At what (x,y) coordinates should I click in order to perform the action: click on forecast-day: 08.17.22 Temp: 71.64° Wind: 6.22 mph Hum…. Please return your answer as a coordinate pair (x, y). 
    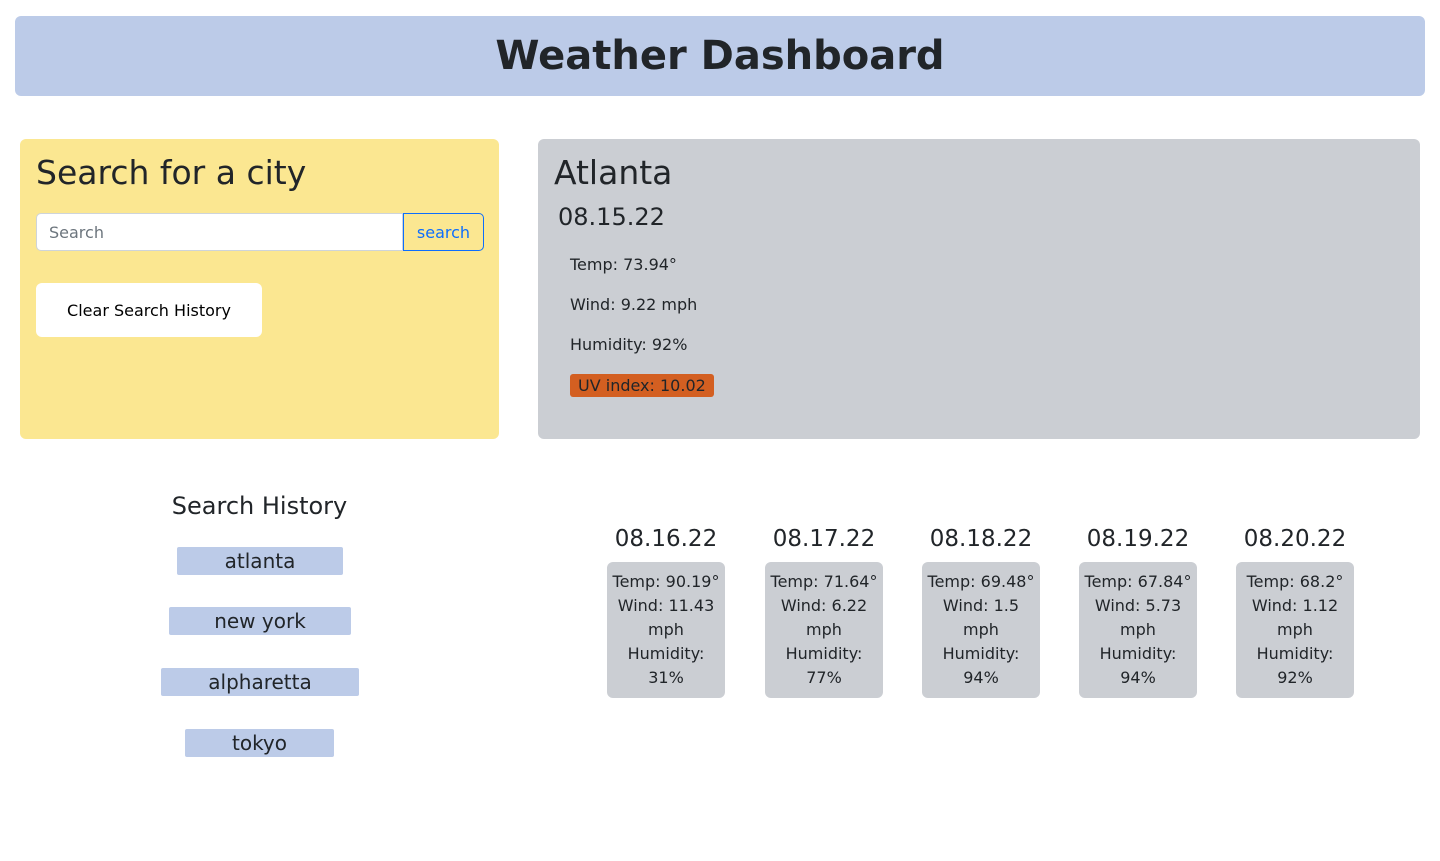
    Looking at the image, I should click on (824, 611).